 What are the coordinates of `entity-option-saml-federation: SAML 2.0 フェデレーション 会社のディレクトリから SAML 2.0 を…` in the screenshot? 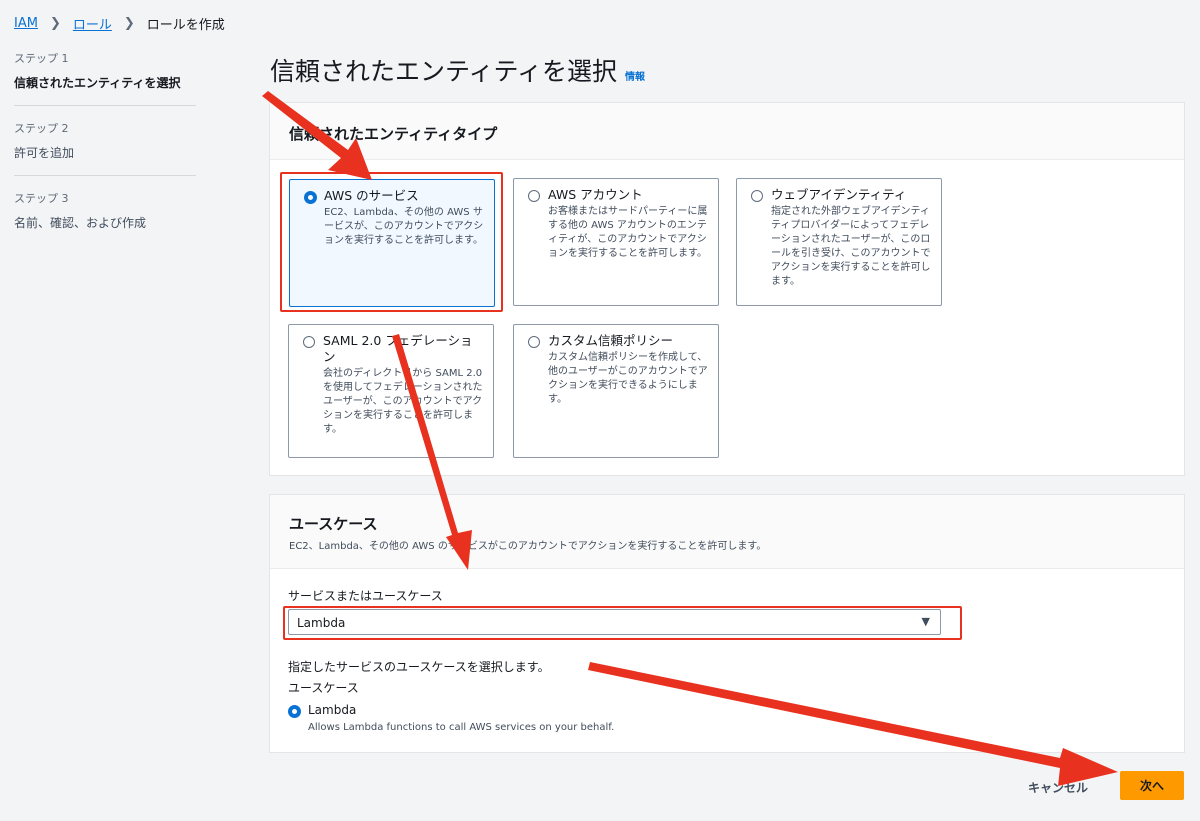 It's located at (391, 391).